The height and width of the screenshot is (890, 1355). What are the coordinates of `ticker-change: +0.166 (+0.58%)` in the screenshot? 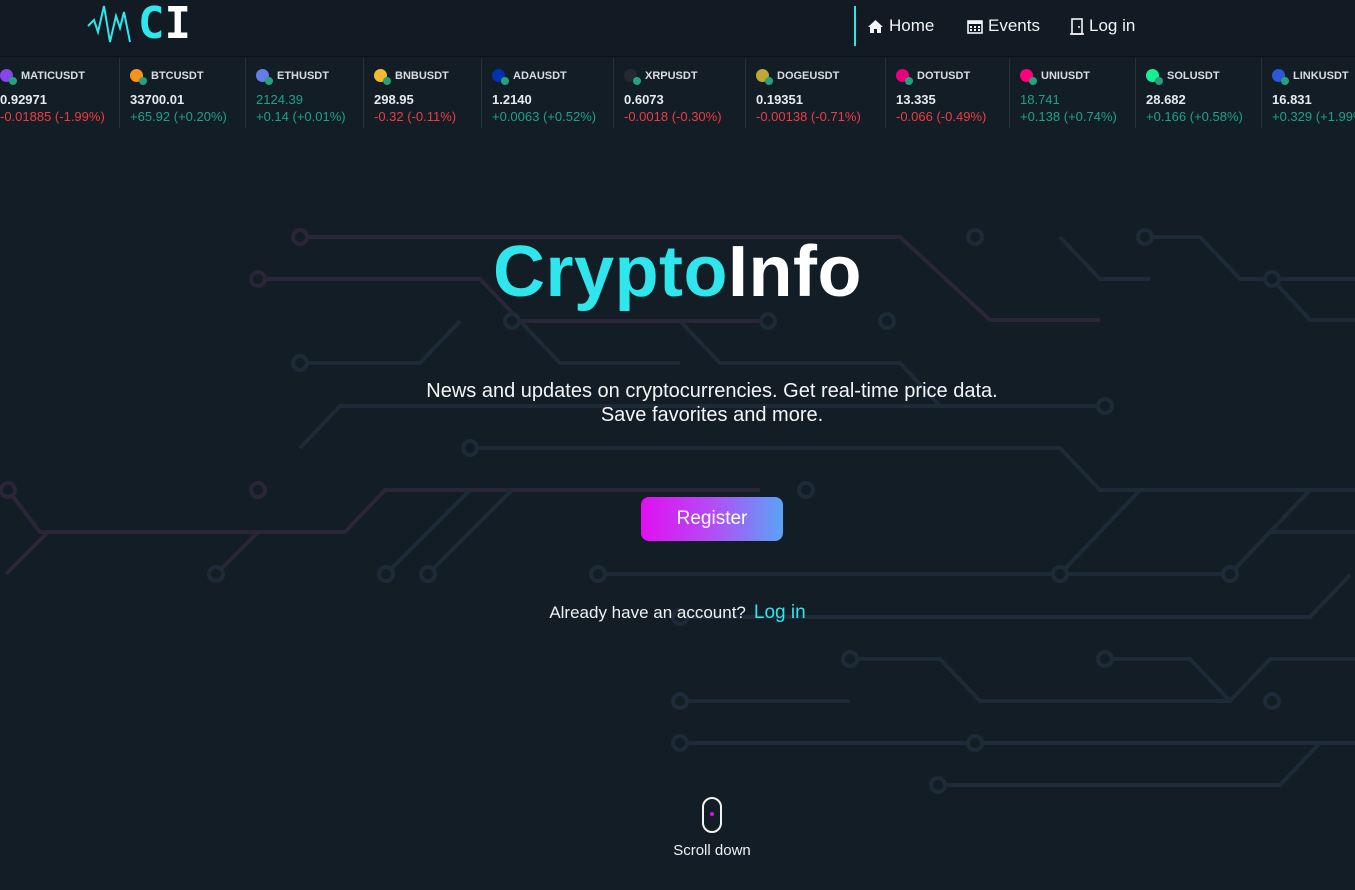 It's located at (1194, 116).